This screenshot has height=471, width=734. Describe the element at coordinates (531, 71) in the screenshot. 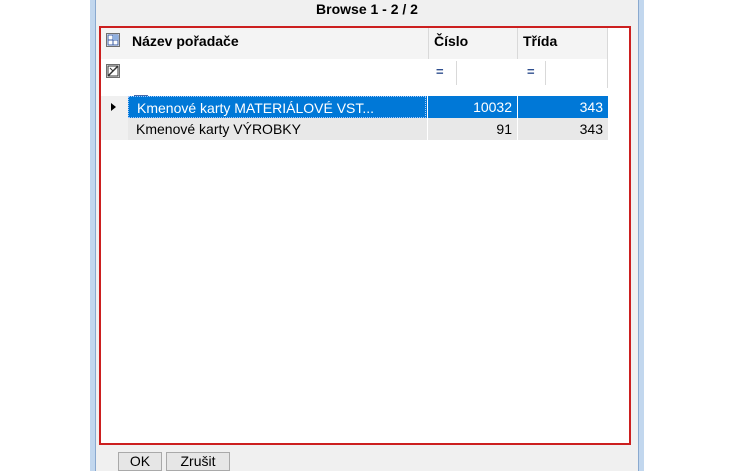

I see `filter-trida-equals: =` at that location.